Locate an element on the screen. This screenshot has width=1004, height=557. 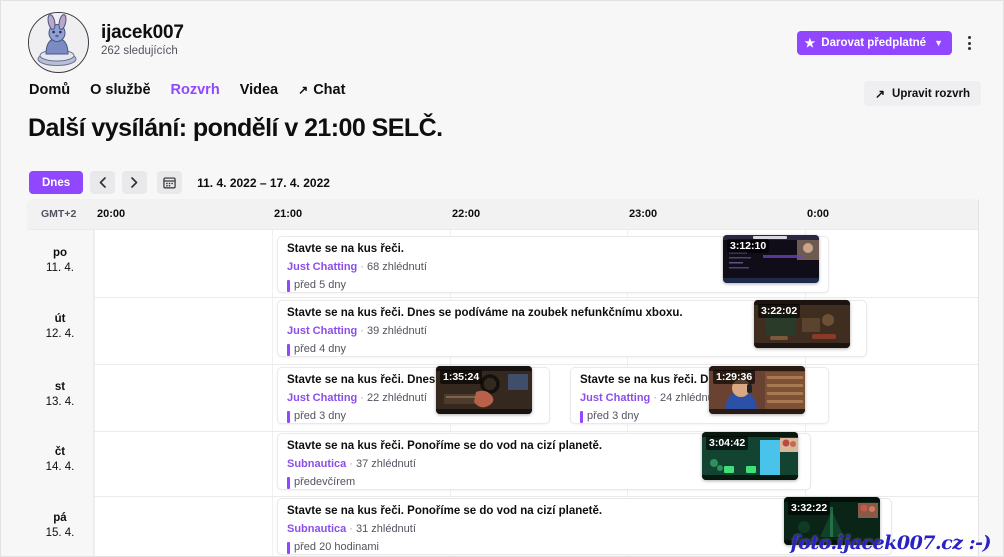
day-cell-tuesday: út 12. 4. is located at coordinates (60, 327).